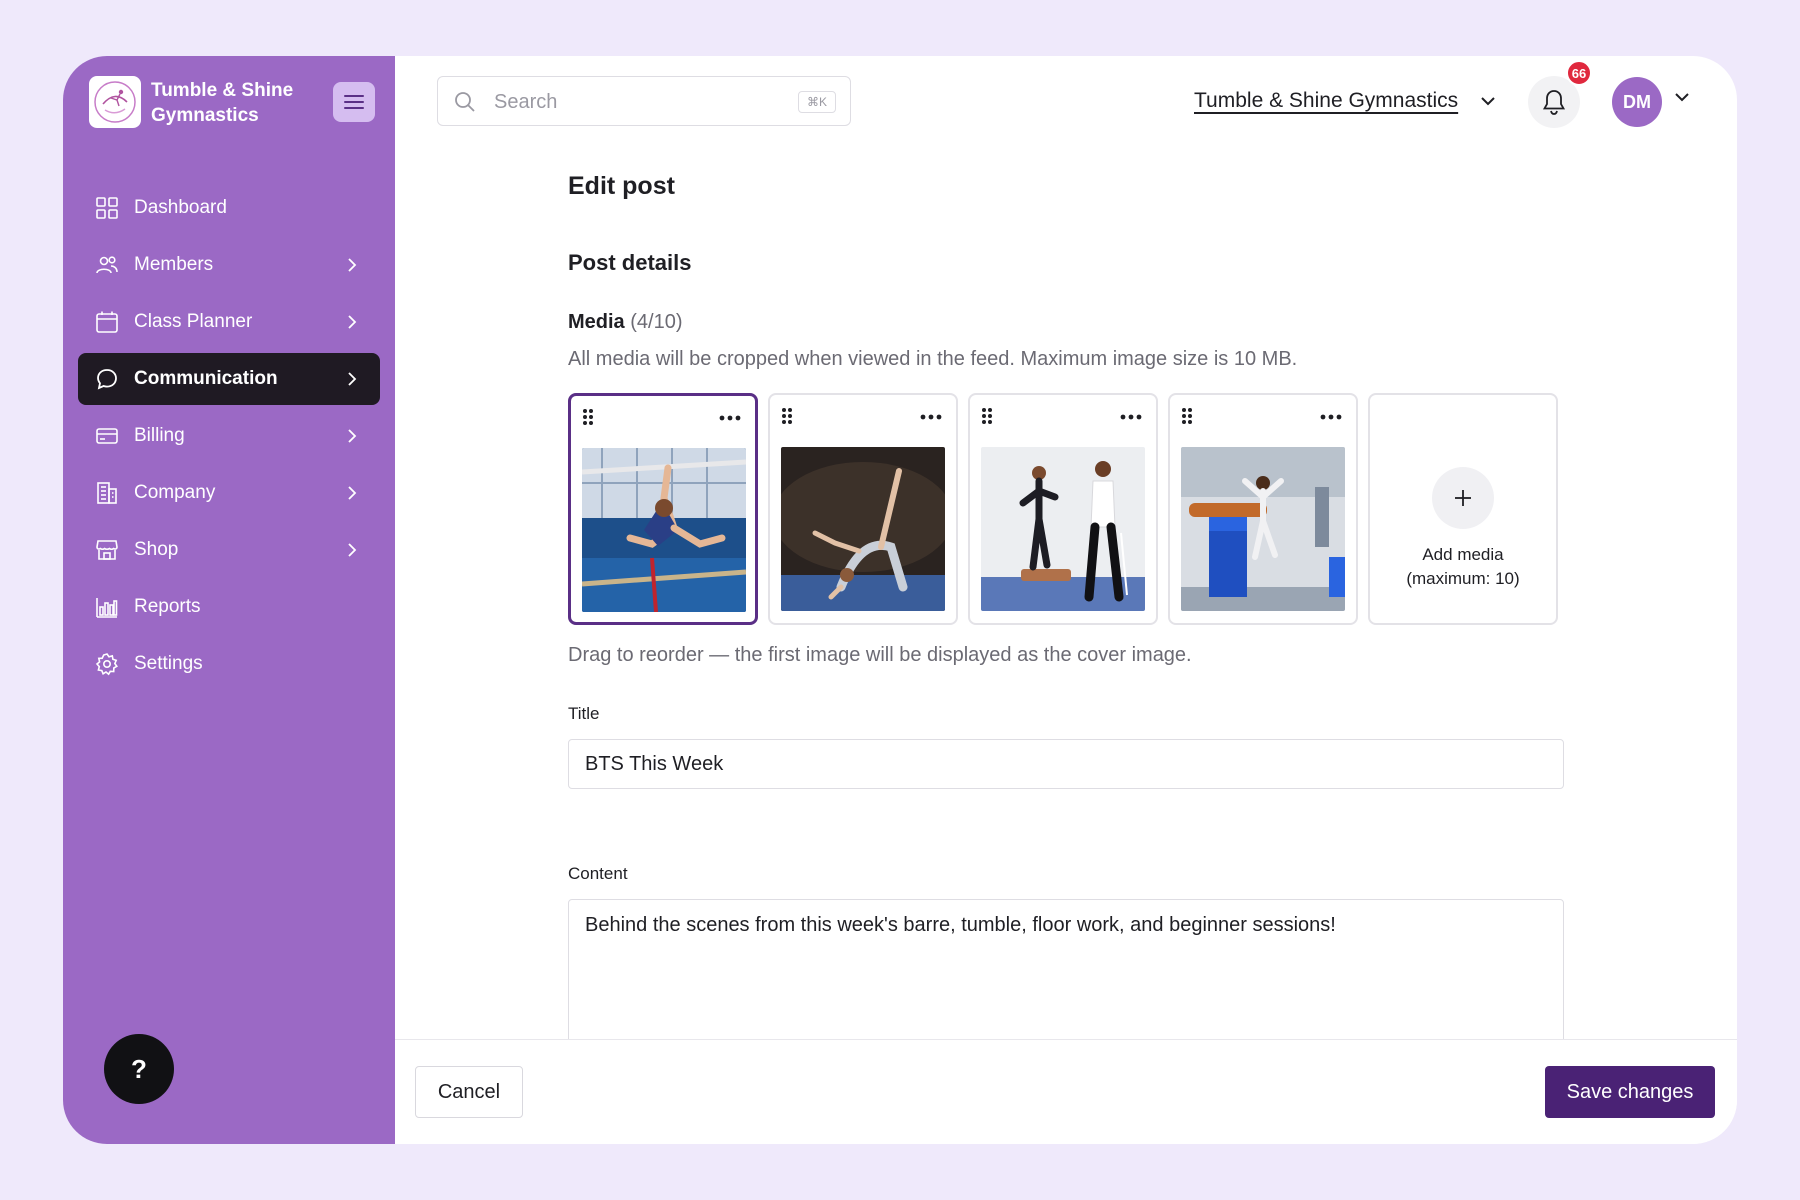 This screenshot has height=1200, width=1800. I want to click on sidebar-item-company: Company, so click(229, 493).